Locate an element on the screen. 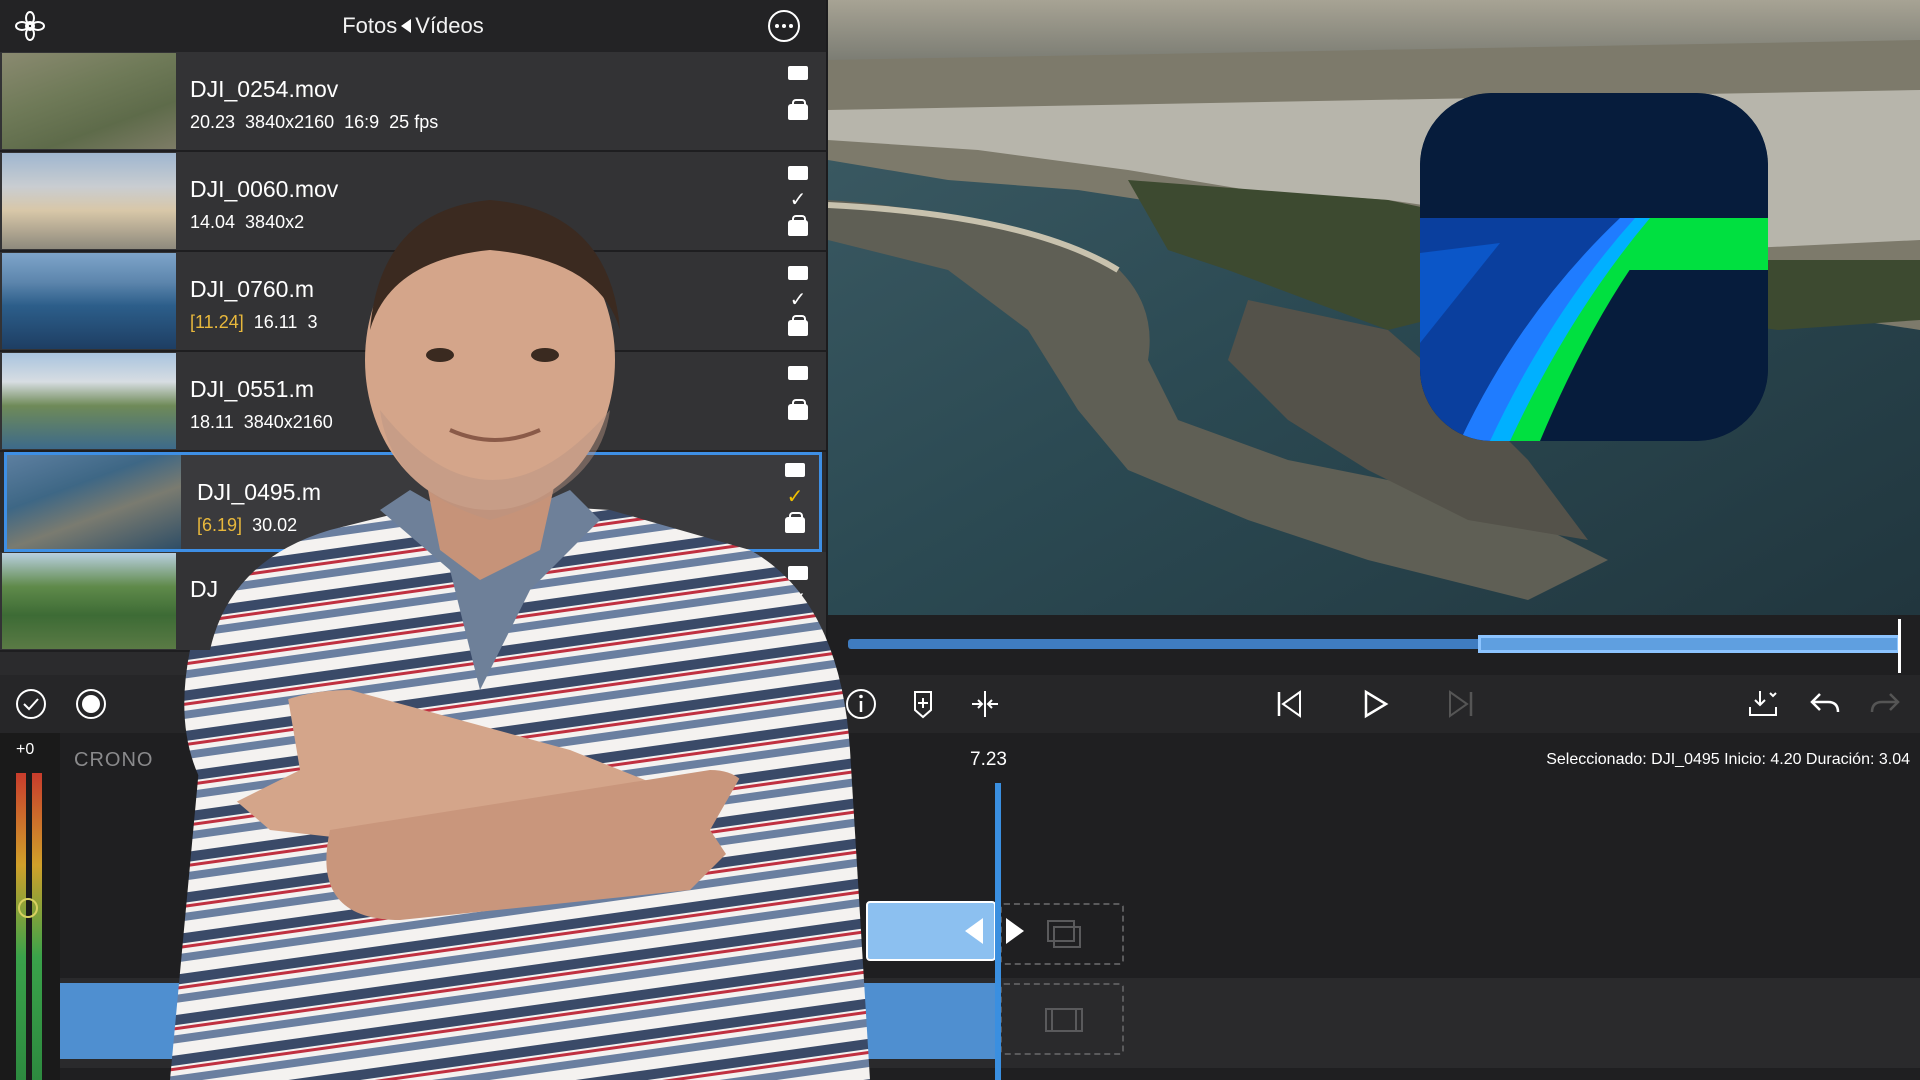 The image size is (1920, 1080). clip-name: DJI_0254.mov is located at coordinates (264, 89).